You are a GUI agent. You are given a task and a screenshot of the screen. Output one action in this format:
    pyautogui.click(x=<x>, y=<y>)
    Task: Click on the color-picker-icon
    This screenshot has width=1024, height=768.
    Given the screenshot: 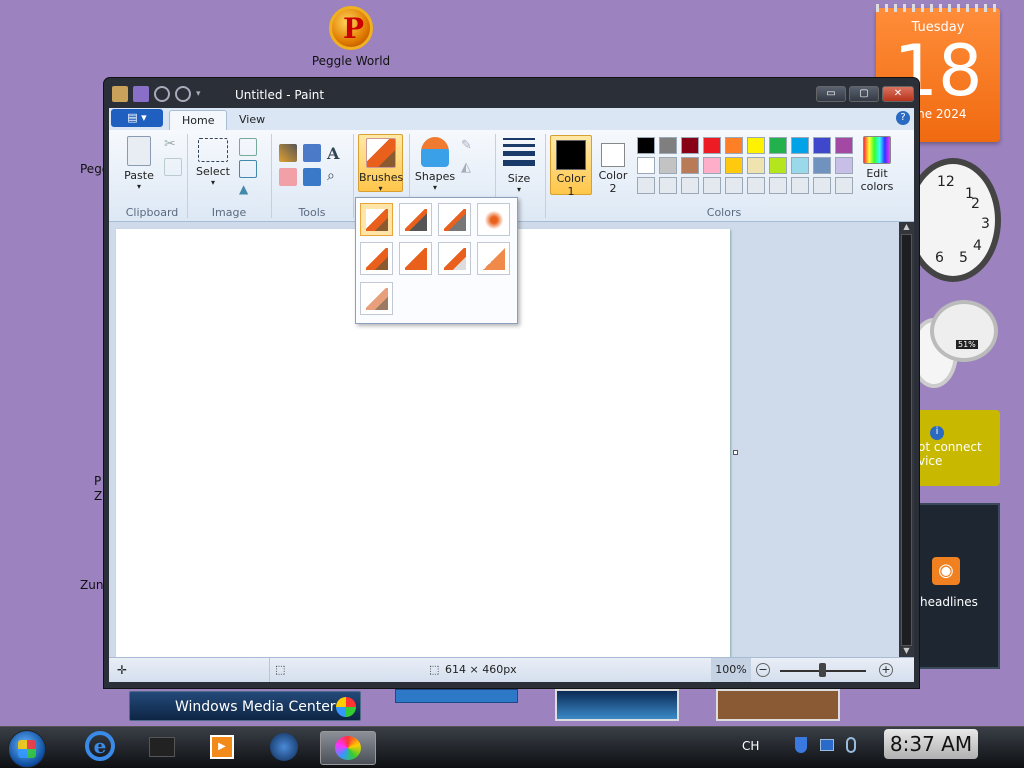 What is the action you would take?
    pyautogui.click(x=312, y=177)
    